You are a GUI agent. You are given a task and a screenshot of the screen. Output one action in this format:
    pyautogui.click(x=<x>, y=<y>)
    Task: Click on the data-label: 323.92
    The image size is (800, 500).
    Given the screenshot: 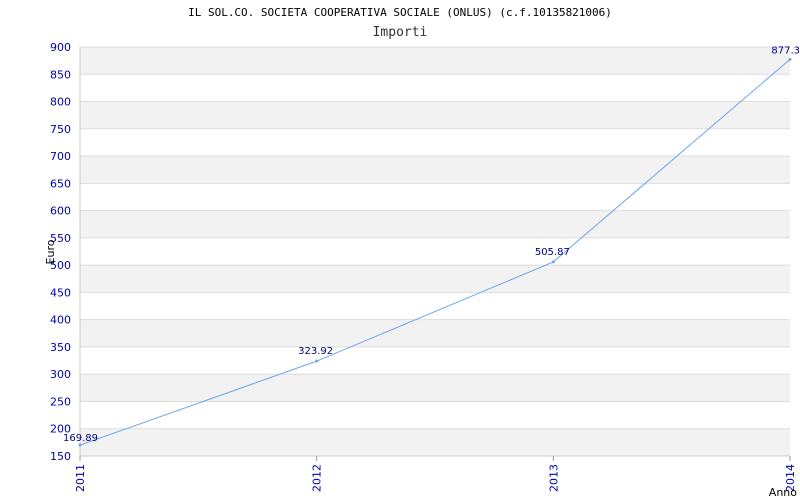 What is the action you would take?
    pyautogui.click(x=315, y=351)
    